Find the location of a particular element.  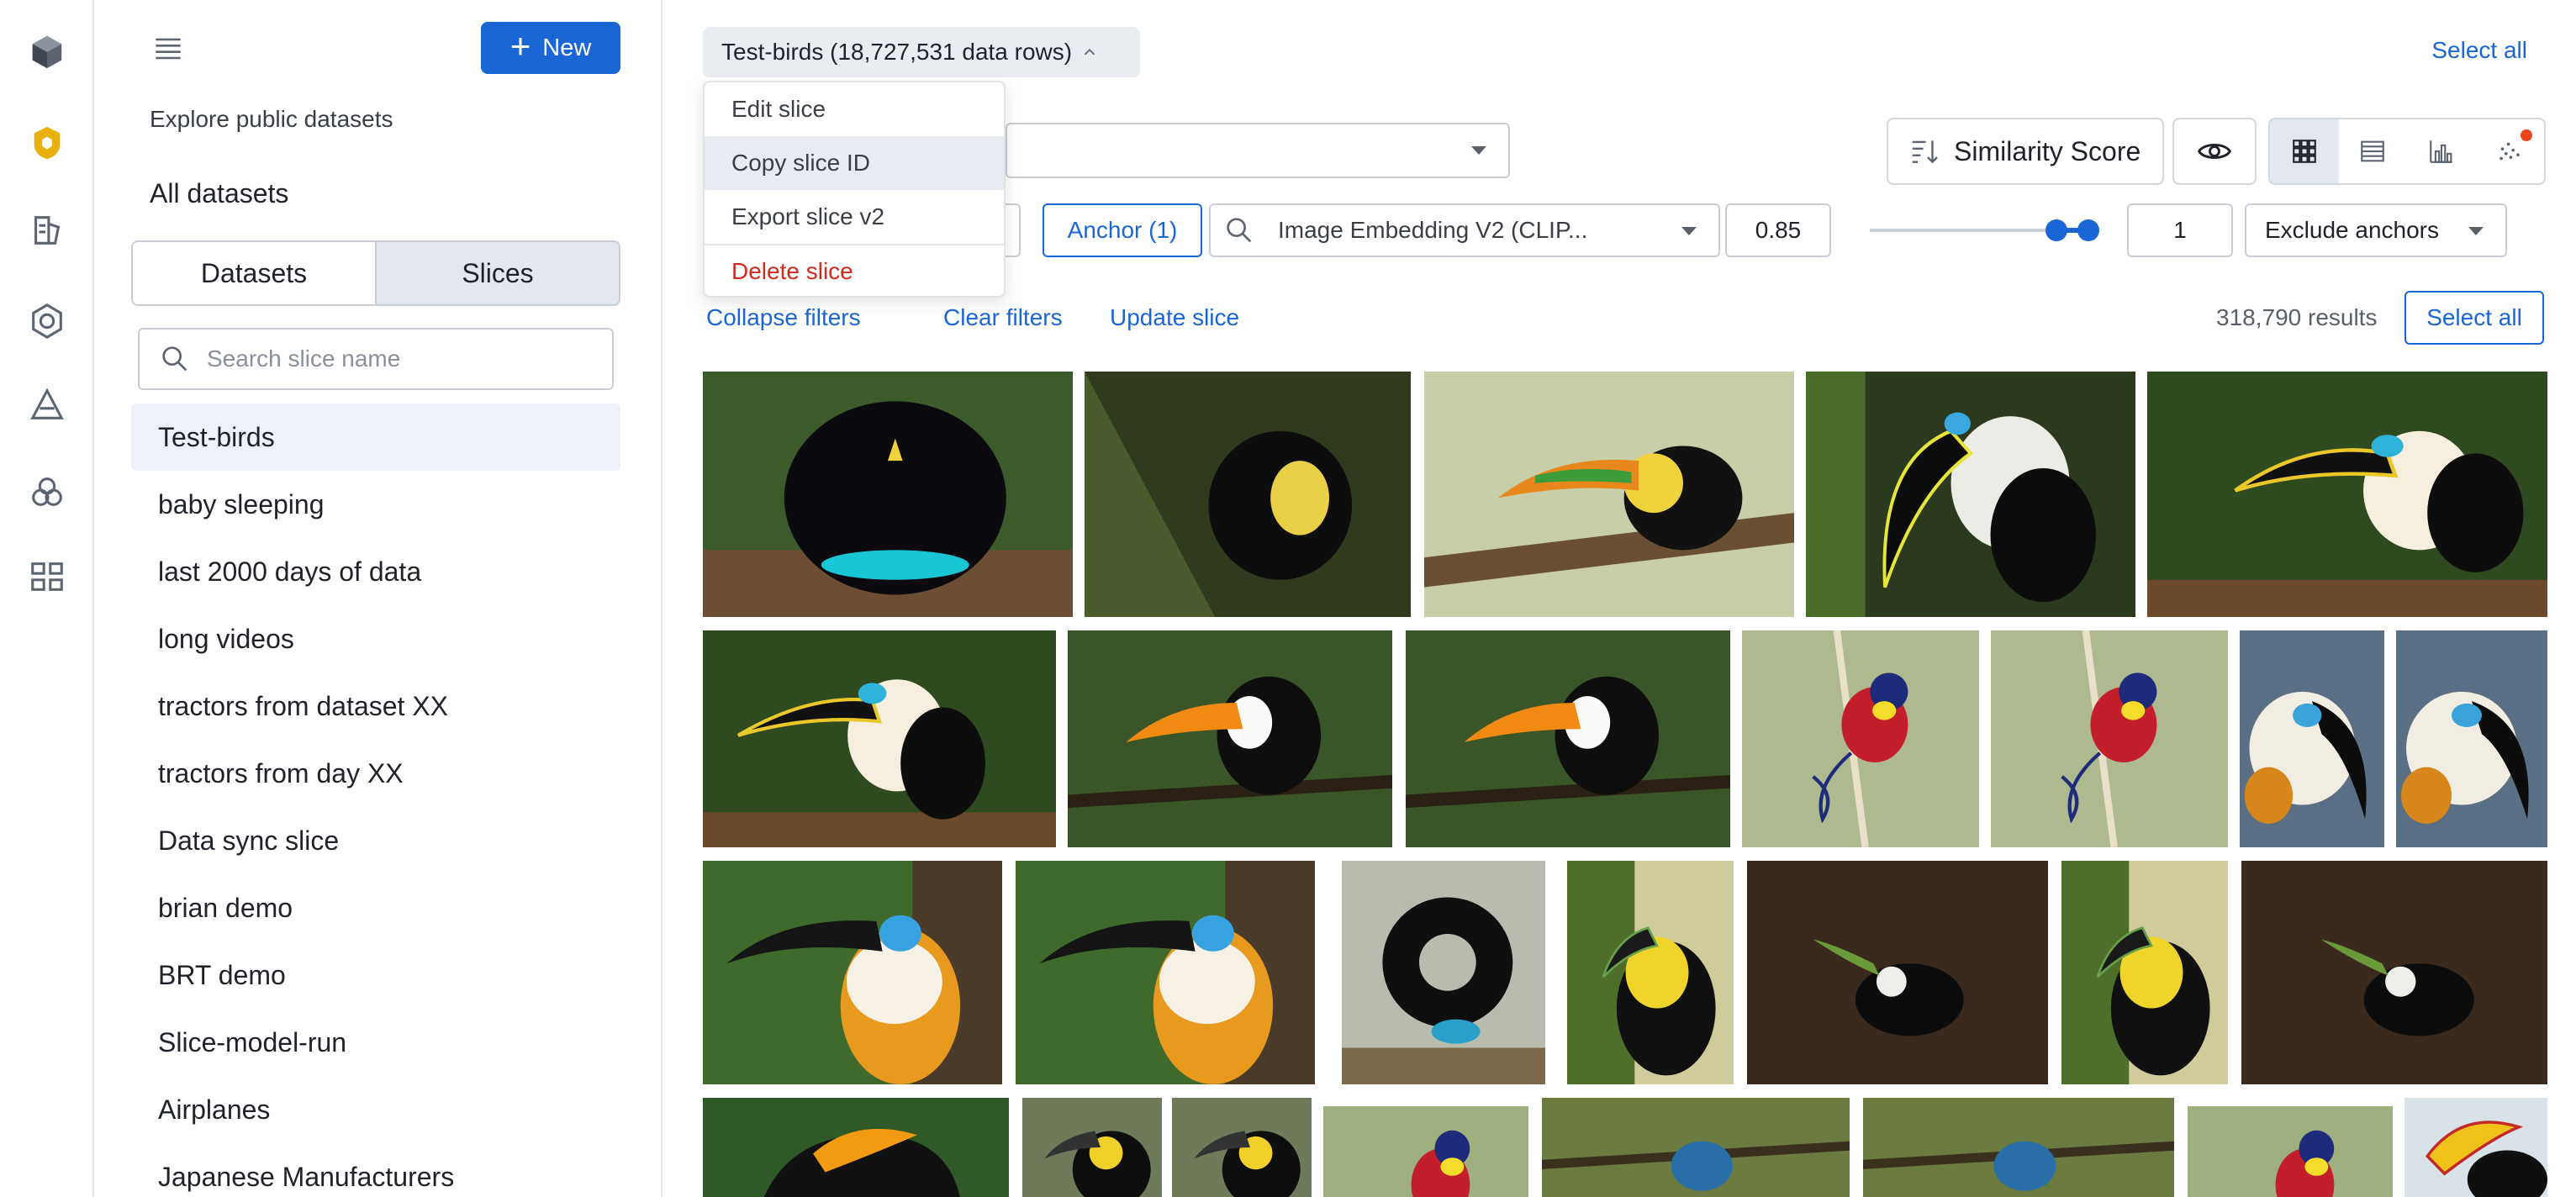

shield-icon is located at coordinates (47, 143).